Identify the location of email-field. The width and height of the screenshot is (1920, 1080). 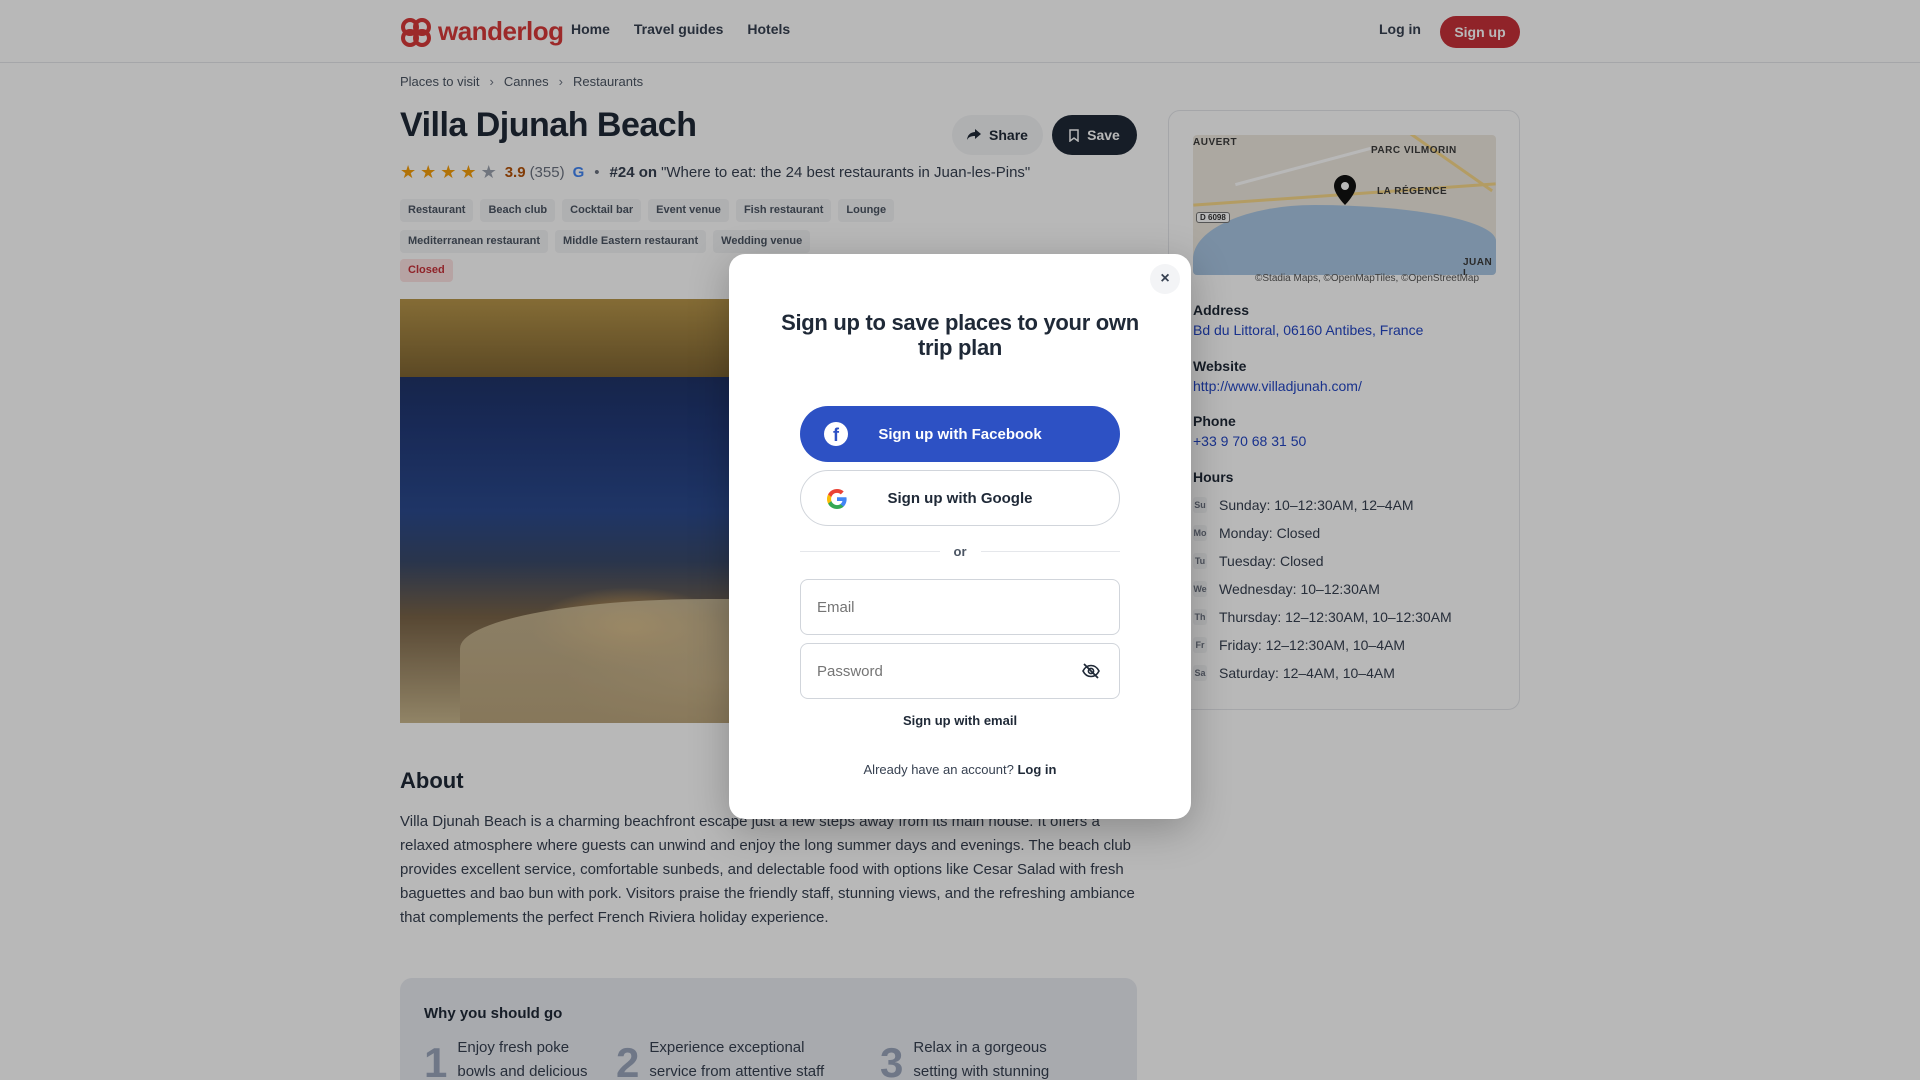
(960, 607).